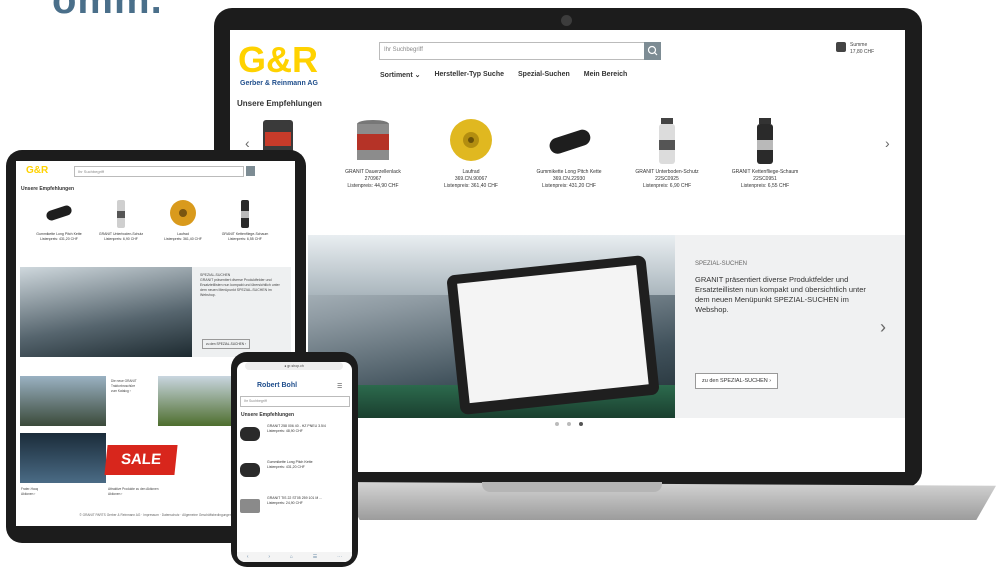 The height and width of the screenshot is (567, 996). What do you see at coordinates (285, 431) in the screenshot?
I see `phone-item-price: Listenpreis: 48,90 CHF` at bounding box center [285, 431].